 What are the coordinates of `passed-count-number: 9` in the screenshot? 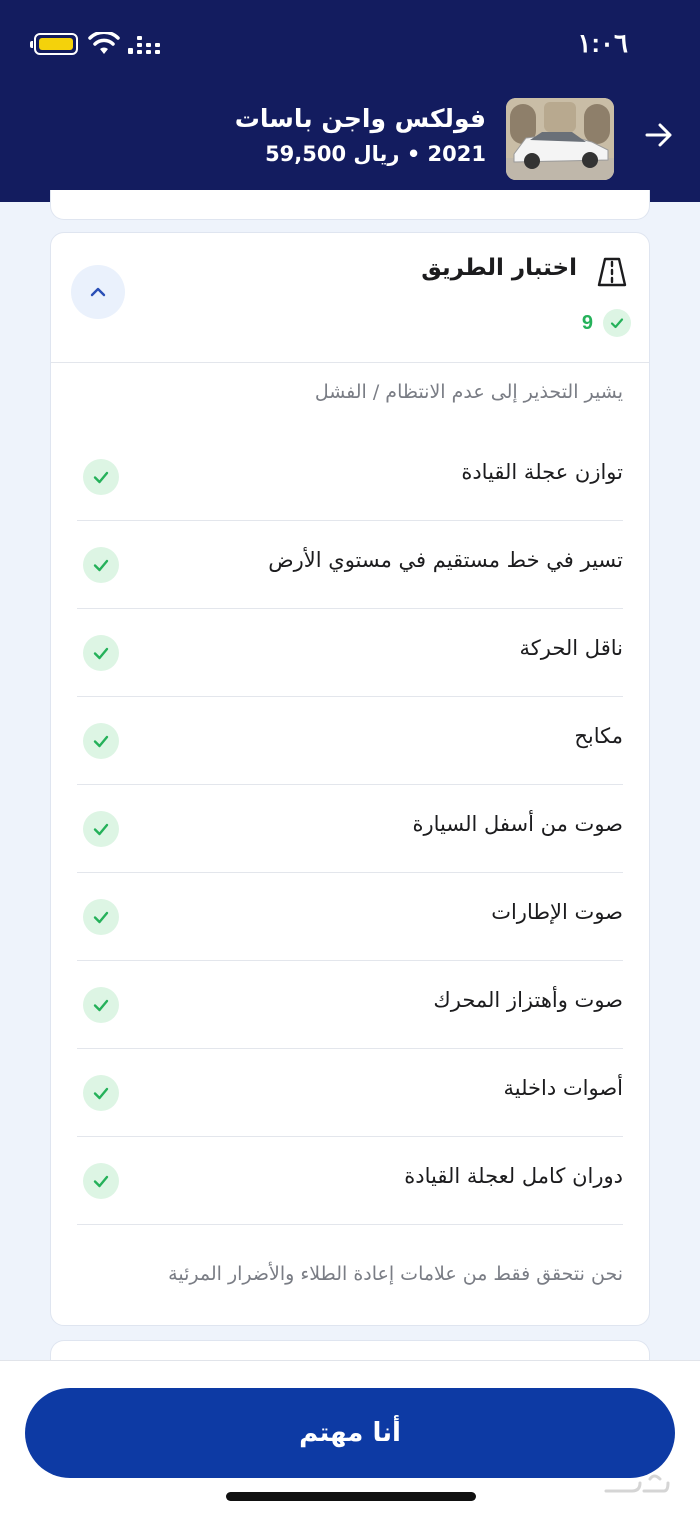 It's located at (587, 322).